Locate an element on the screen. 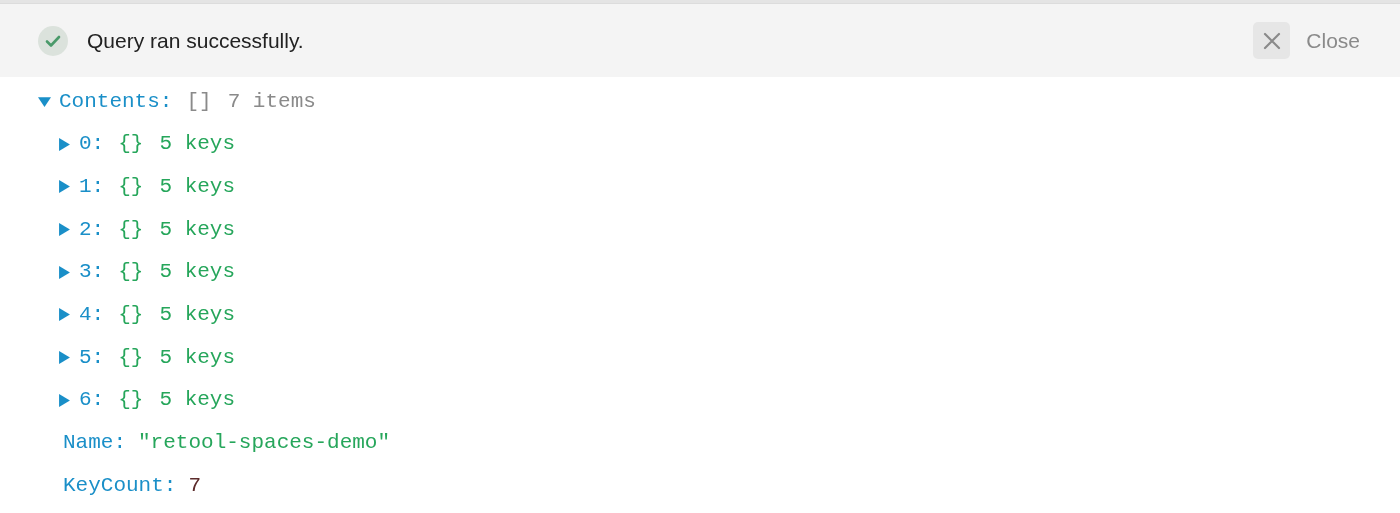 The width and height of the screenshot is (1400, 513). type-brackets: [] is located at coordinates (199, 101).